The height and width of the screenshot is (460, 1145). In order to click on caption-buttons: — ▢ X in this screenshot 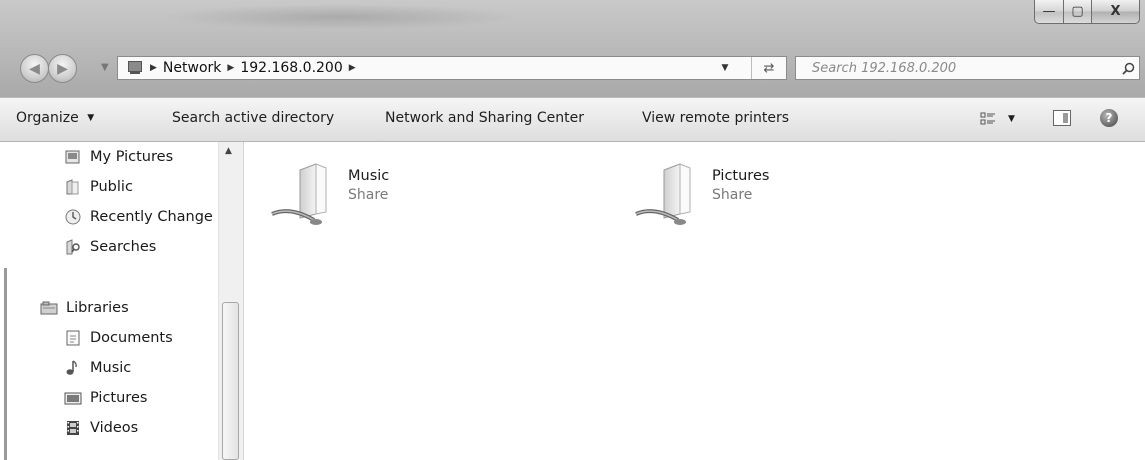, I will do `click(1087, 12)`.